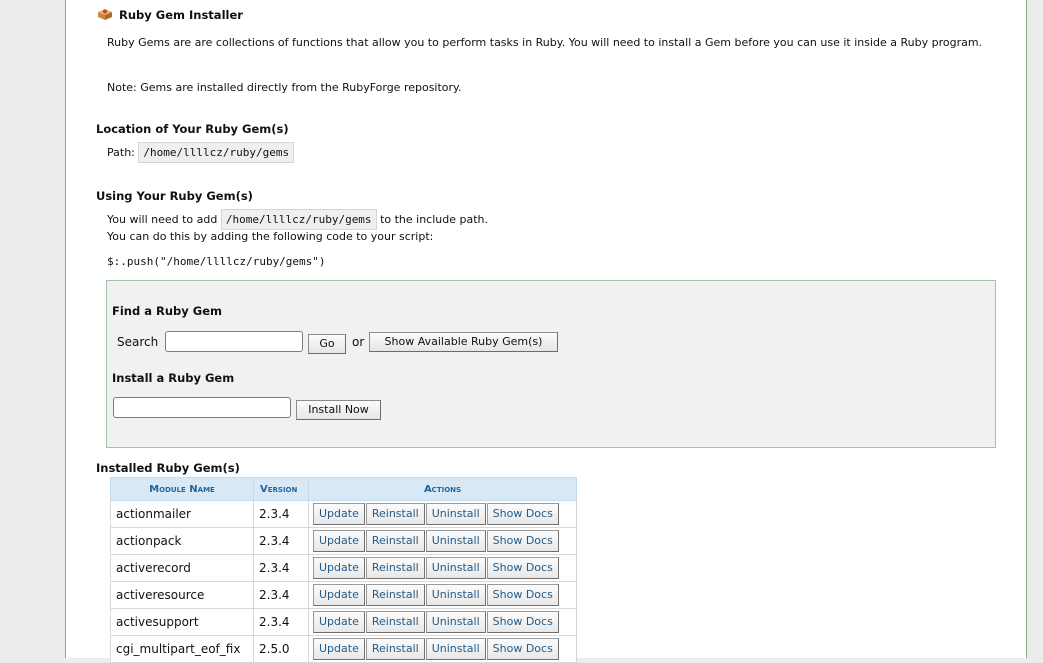 This screenshot has width=1043, height=663. Describe the element at coordinates (182, 514) in the screenshot. I see `gem-name: actionmailer` at that location.